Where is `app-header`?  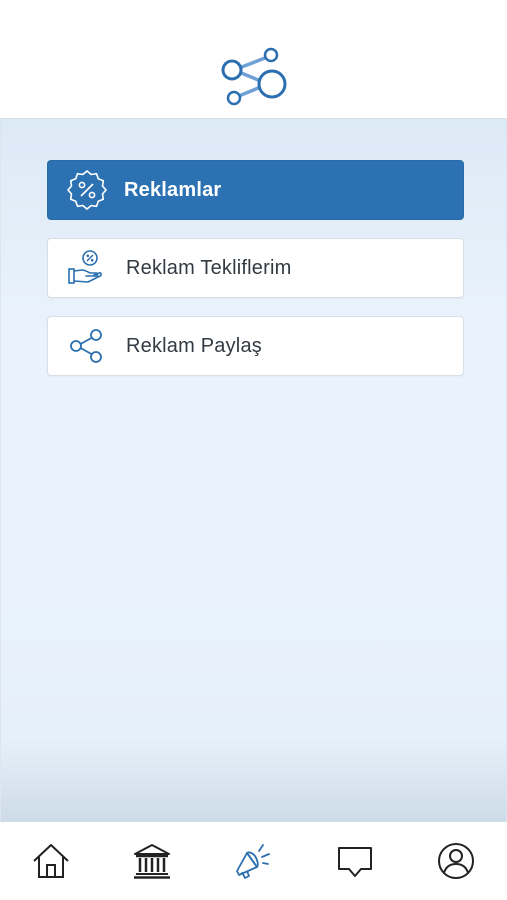
app-header is located at coordinates (253, 59).